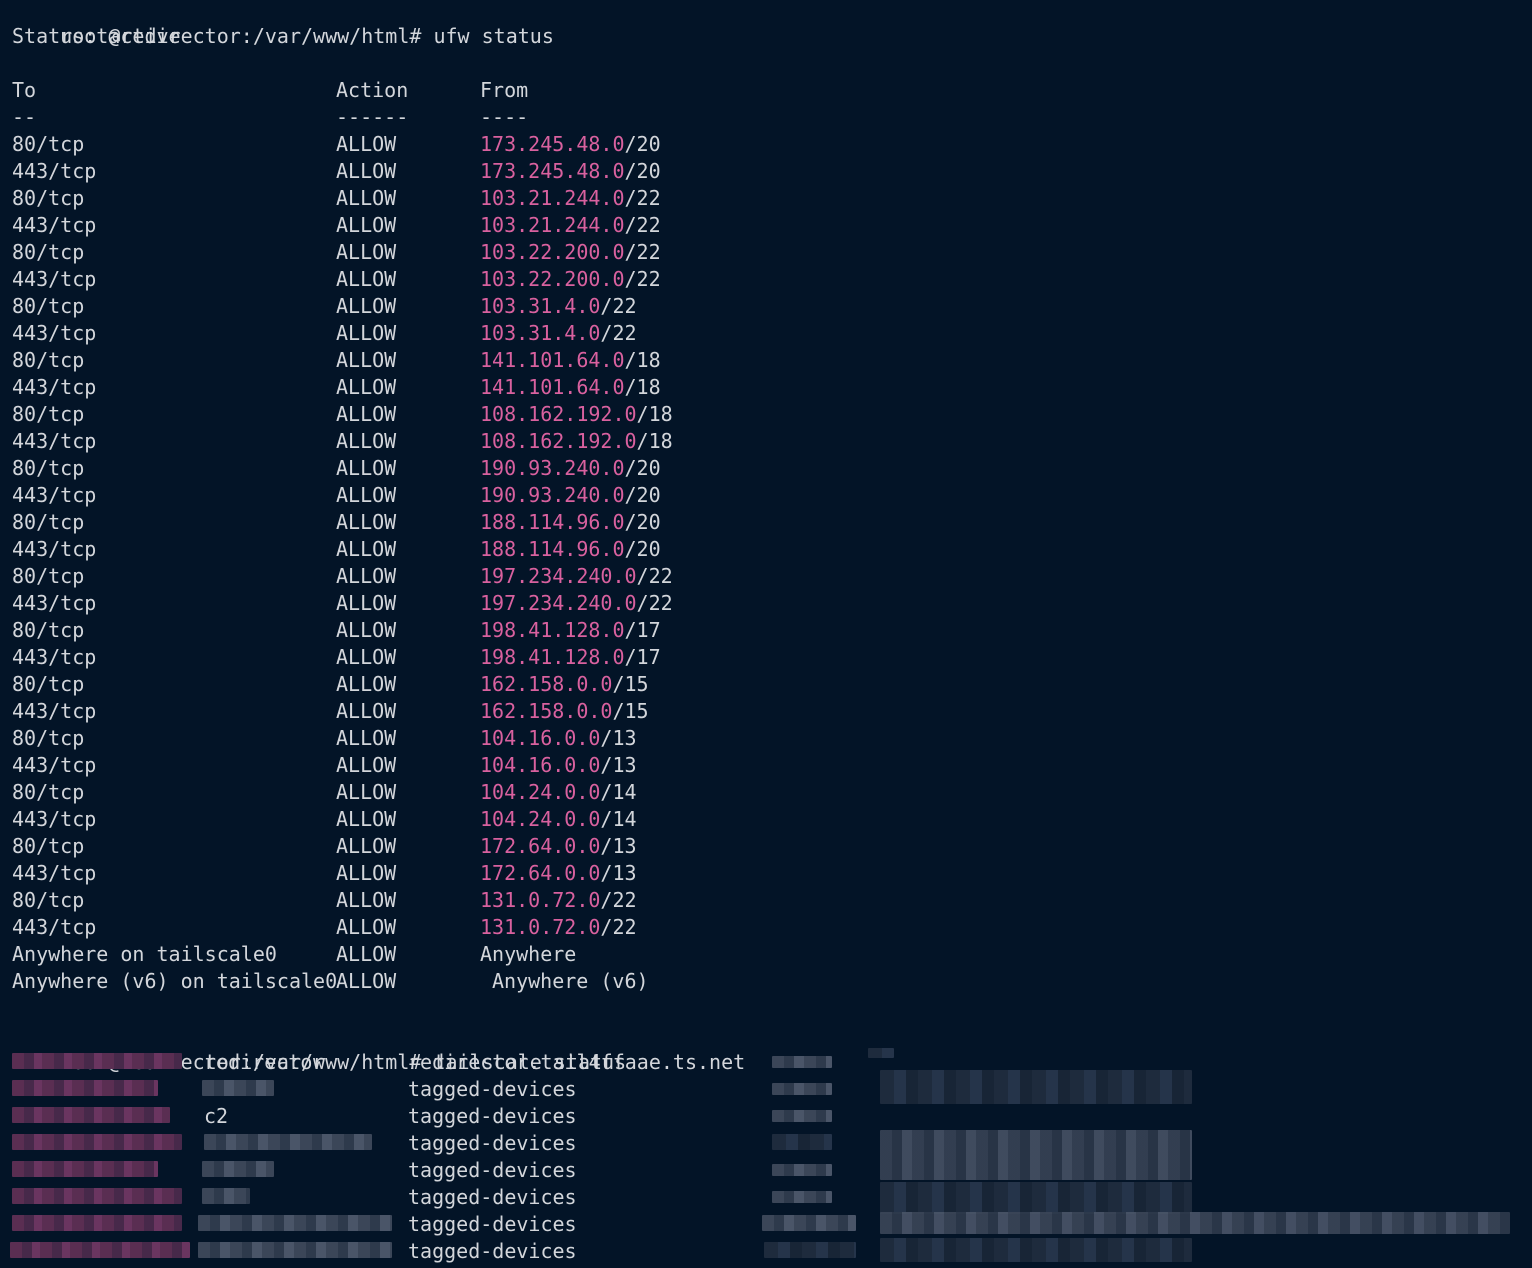 The image size is (1532, 1268). What do you see at coordinates (462, 549) in the screenshot?
I see `ufw-rule-row: 443/tcp ALLOW 188.114.96.0/20` at bounding box center [462, 549].